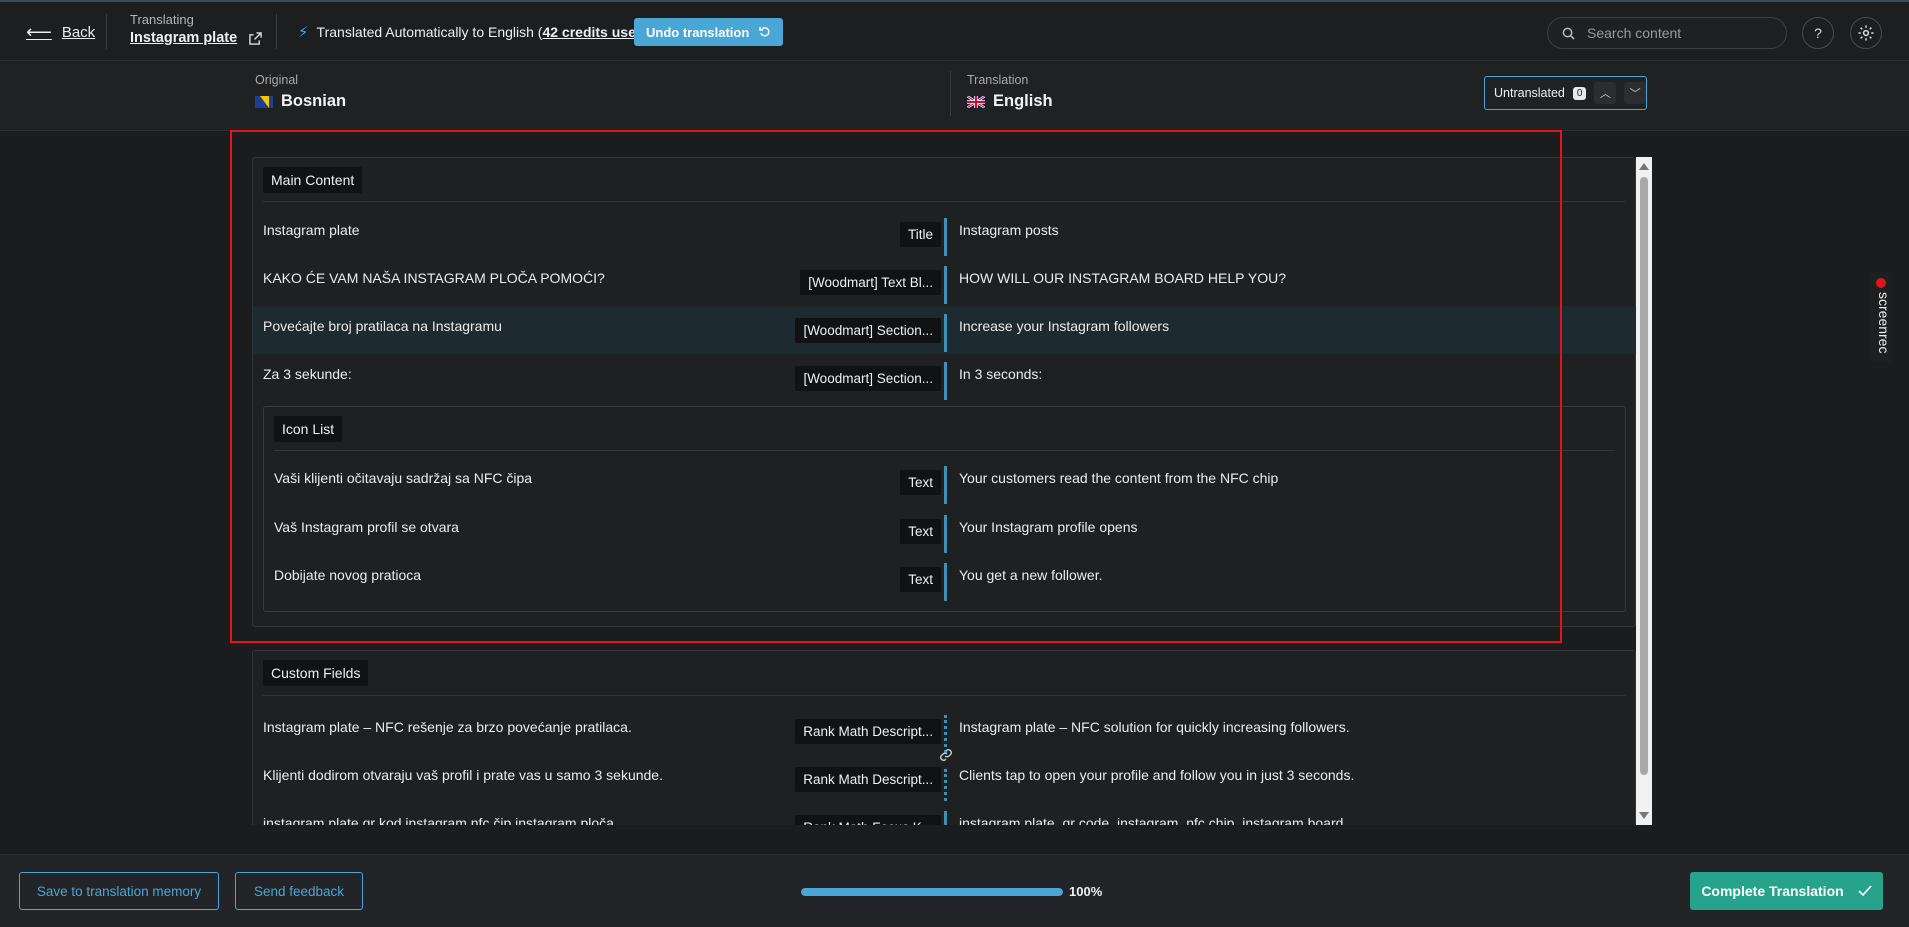 This screenshot has height=927, width=1909. Describe the element at coordinates (1086, 891) in the screenshot. I see `progress-percent: 100%` at that location.